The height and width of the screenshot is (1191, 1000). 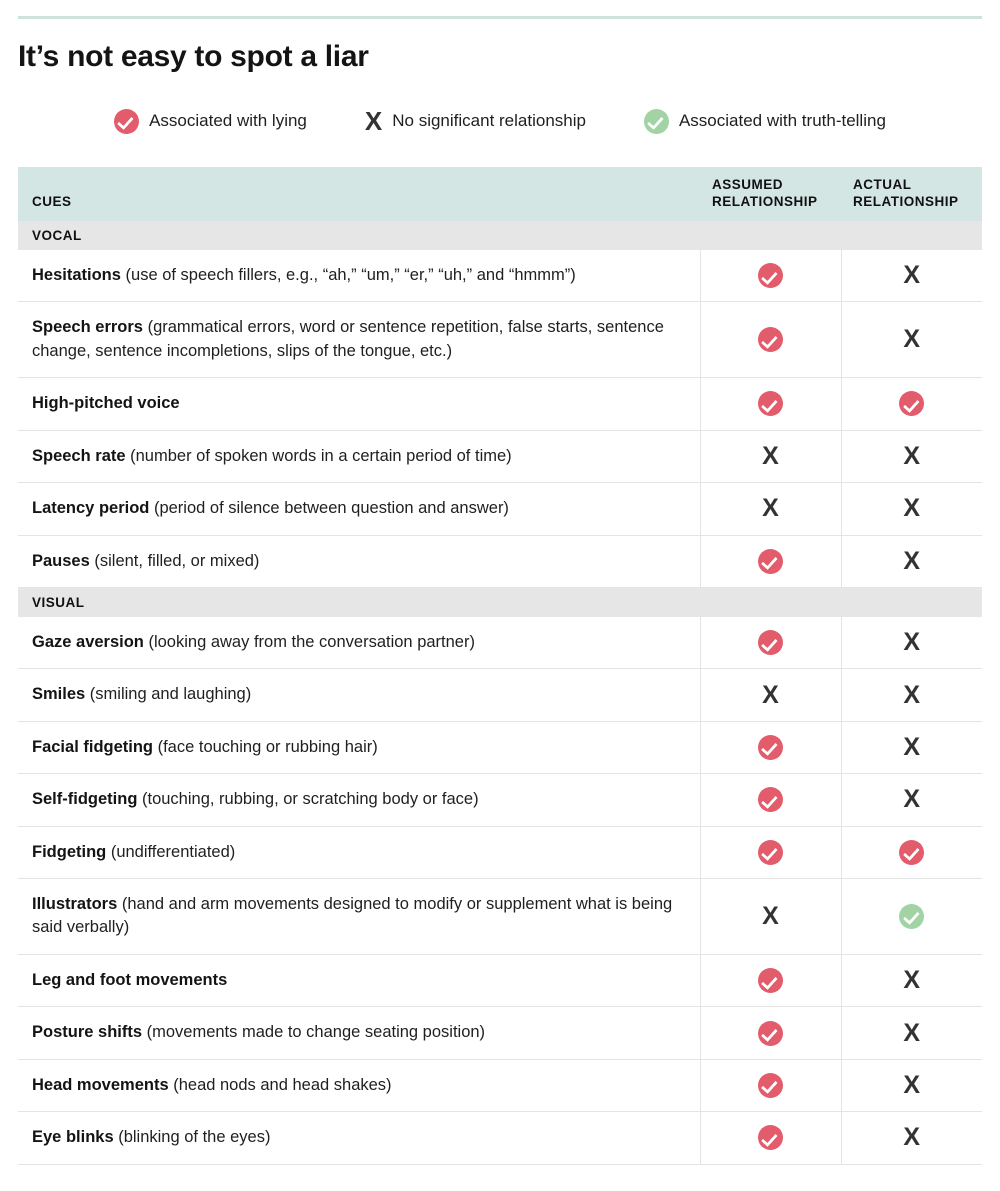 What do you see at coordinates (100, 1084) in the screenshot?
I see `cue-name: Head movements` at bounding box center [100, 1084].